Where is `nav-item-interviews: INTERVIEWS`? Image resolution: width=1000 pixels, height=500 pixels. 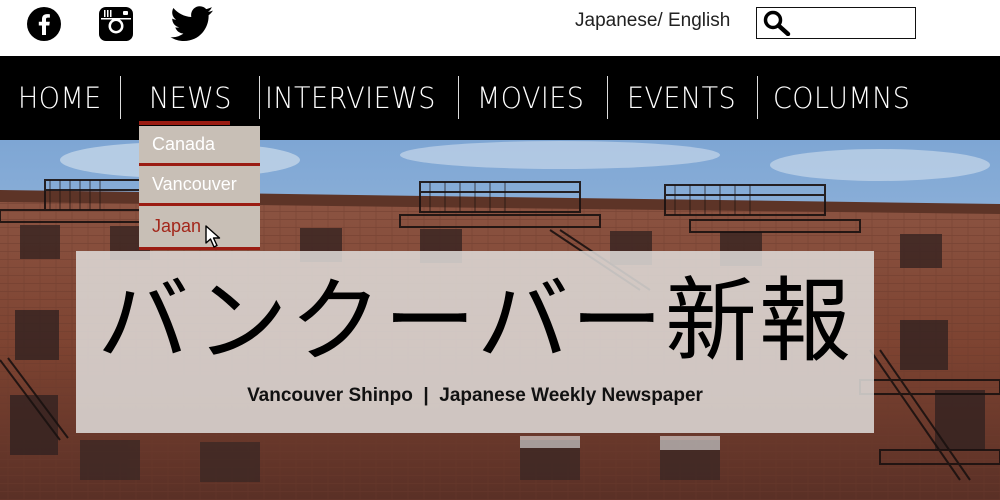
nav-item-interviews: INTERVIEWS is located at coordinates (357, 98).